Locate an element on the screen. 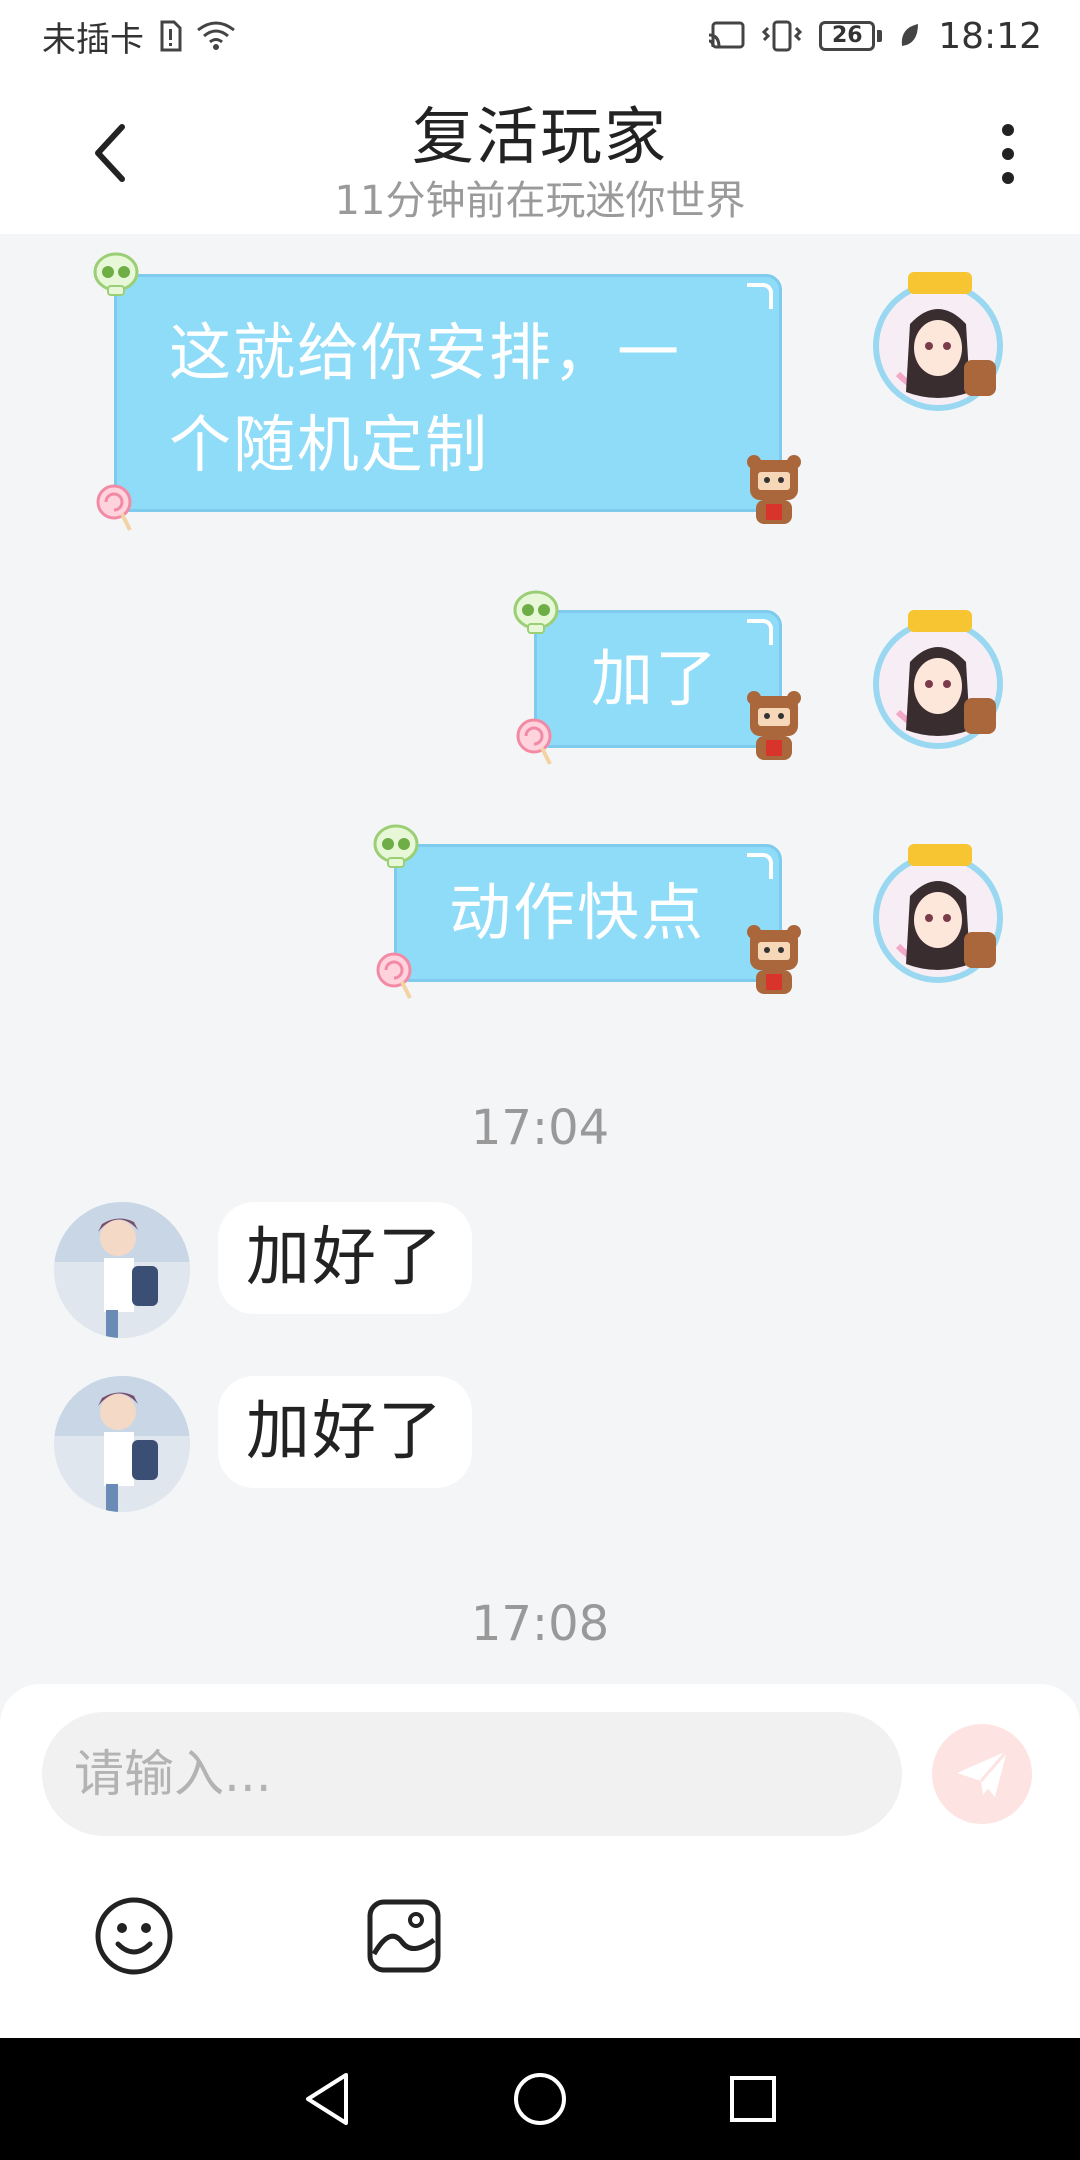 The width and height of the screenshot is (1080, 2160). chat-header: 复活玩家 11分钟前在玩迷你世界 is located at coordinates (540, 153).